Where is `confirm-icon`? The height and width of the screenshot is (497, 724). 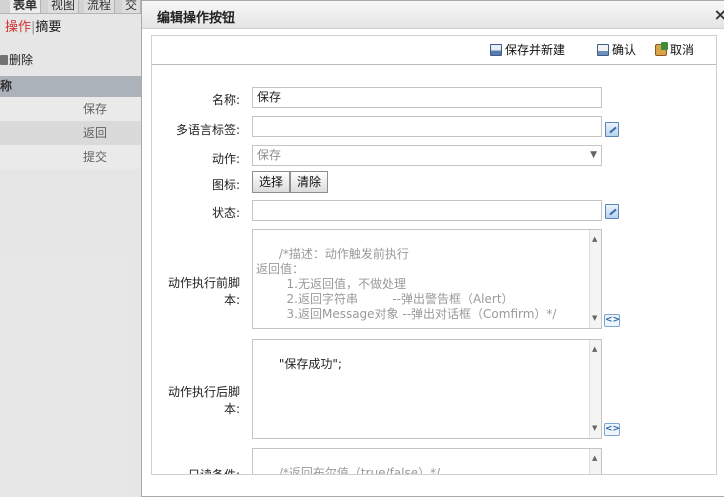 confirm-icon is located at coordinates (603, 50).